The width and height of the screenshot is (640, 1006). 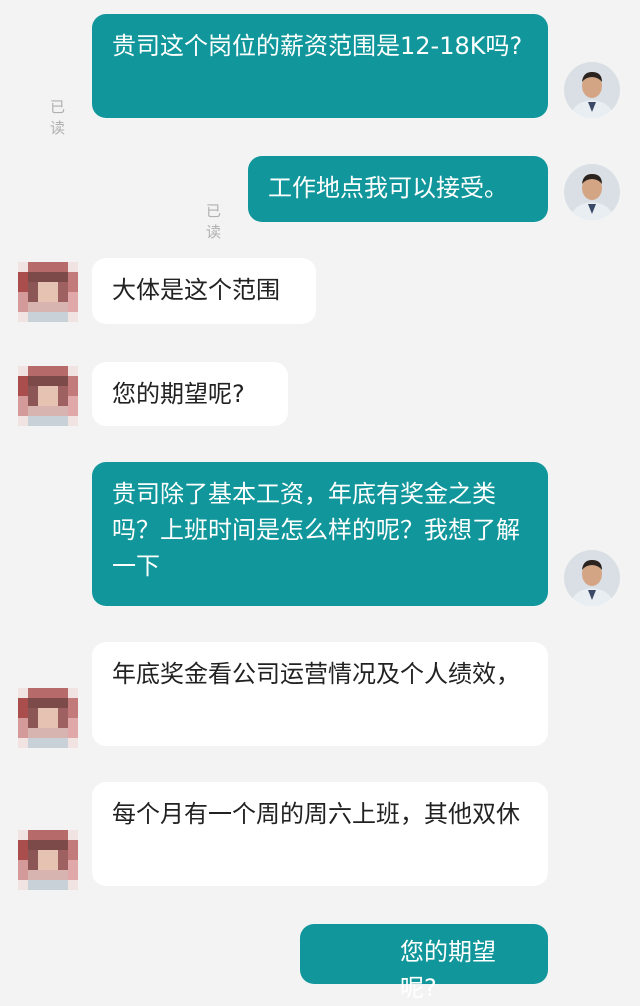 I want to click on message-bubble-received: 每个月有一个周的周六上班，其他双休, so click(x=320, y=834).